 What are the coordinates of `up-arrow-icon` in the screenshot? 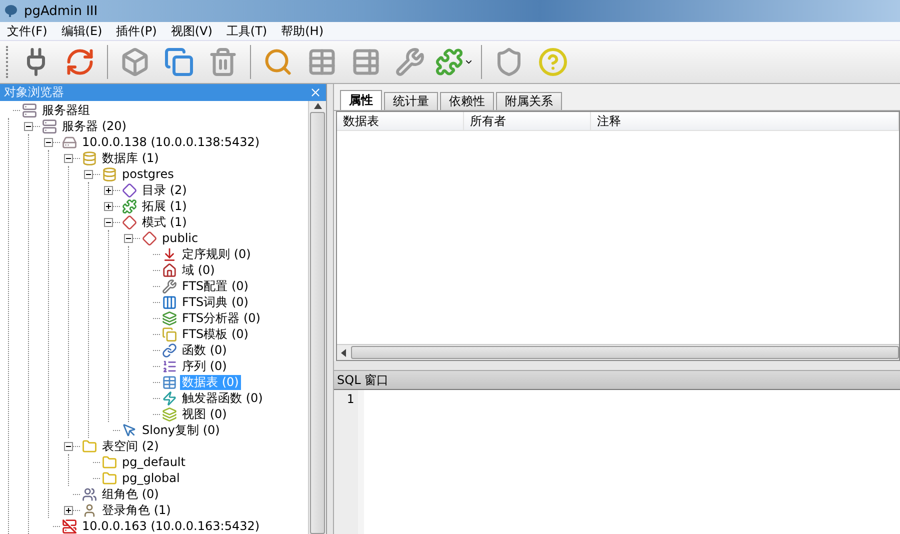 It's located at (318, 106).